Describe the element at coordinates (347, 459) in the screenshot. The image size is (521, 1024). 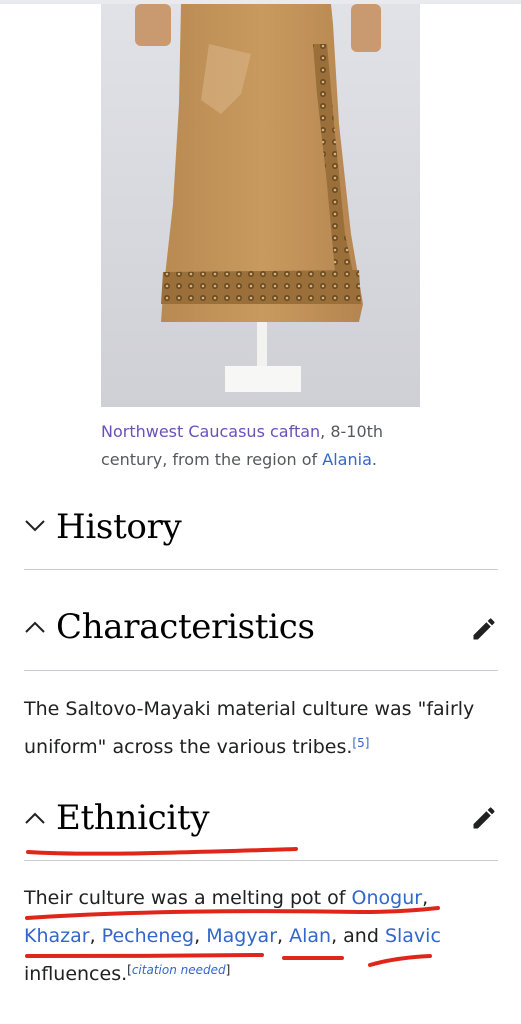
I see `caption-link-alania: Alania` at that location.